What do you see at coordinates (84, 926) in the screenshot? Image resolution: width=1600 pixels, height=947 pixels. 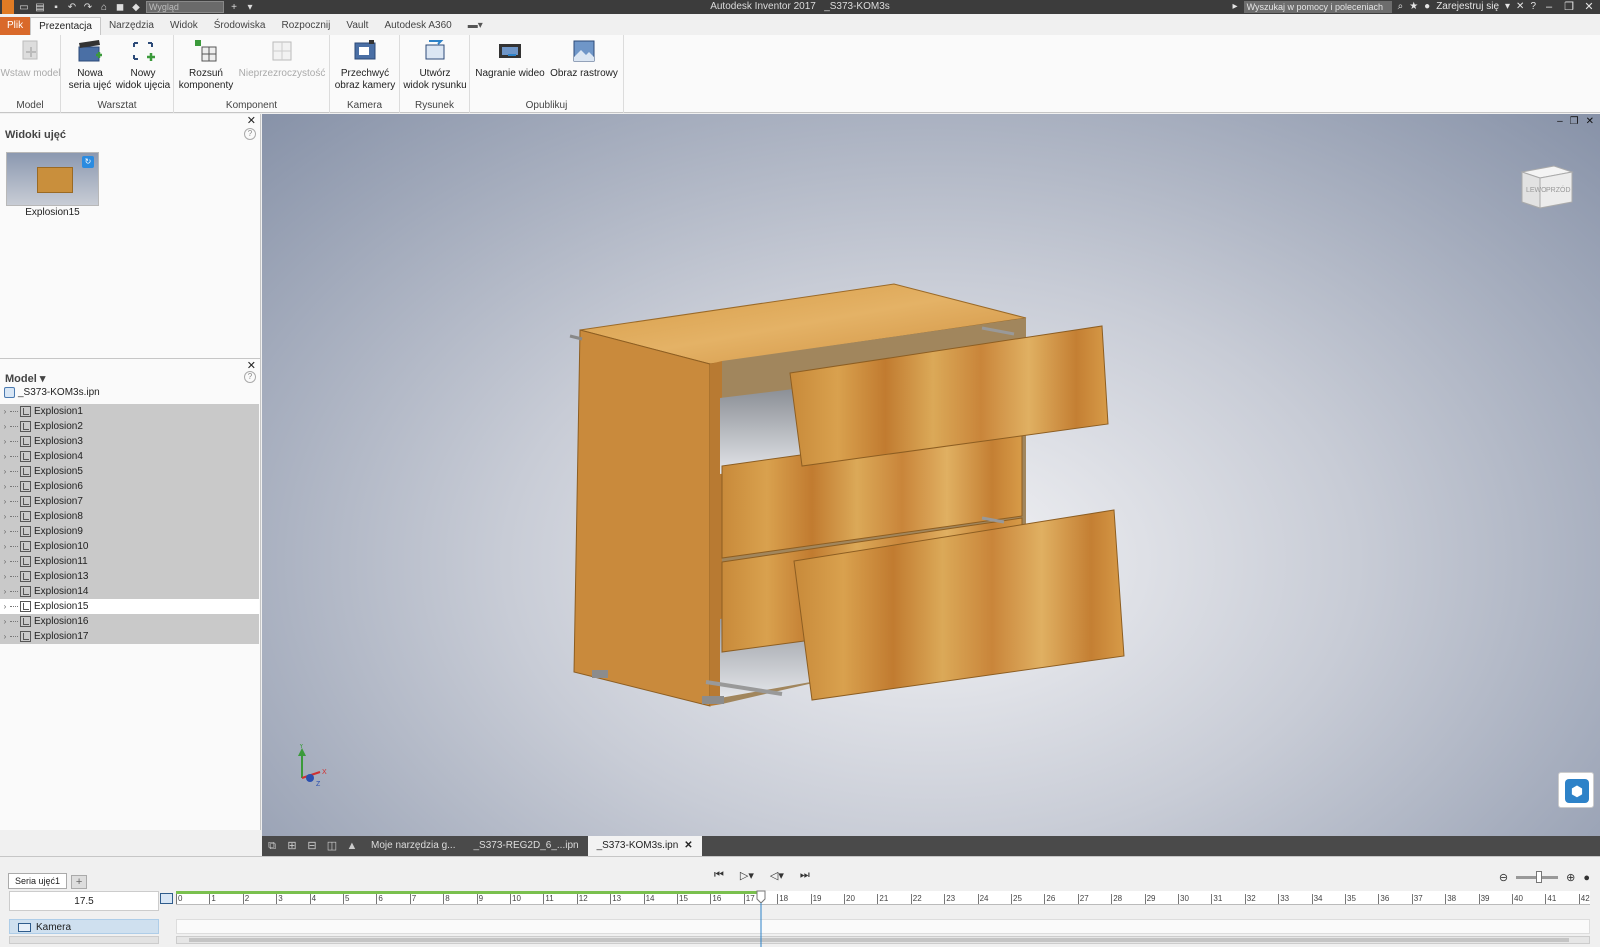 I see `camera-track-label: Kamera` at bounding box center [84, 926].